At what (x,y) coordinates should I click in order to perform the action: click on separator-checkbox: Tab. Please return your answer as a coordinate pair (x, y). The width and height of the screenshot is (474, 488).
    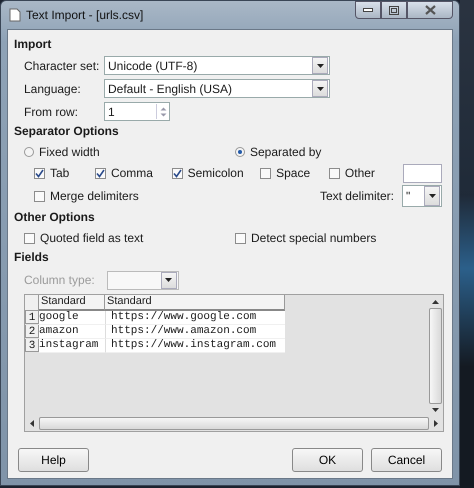
    Looking at the image, I should click on (64, 173).